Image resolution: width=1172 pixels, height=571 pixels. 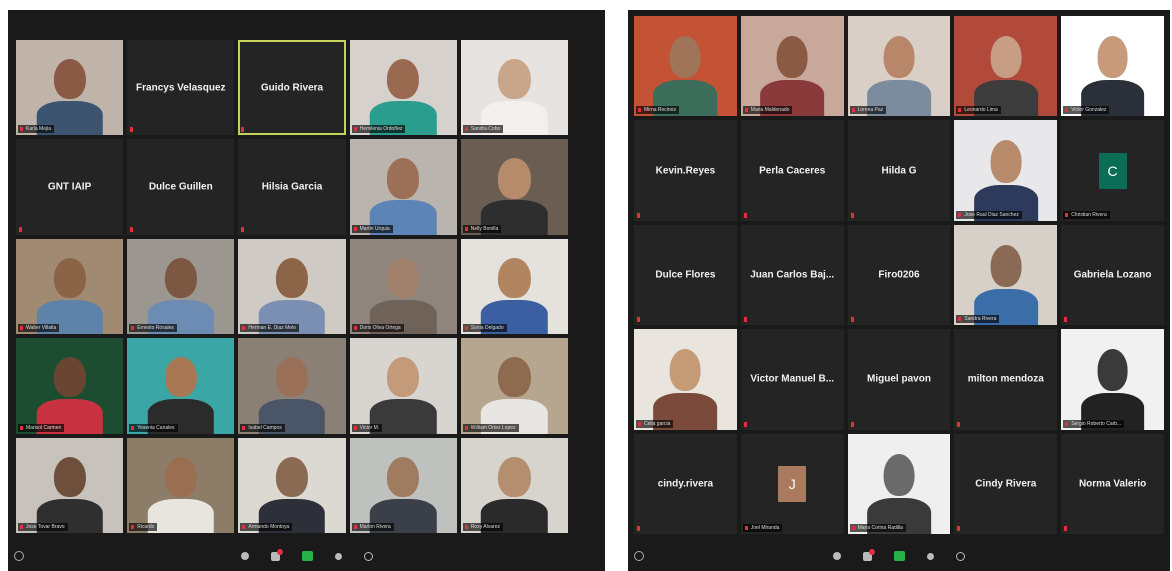 What do you see at coordinates (70, 386) in the screenshot?
I see `participant-tile: Marisol Carmen` at bounding box center [70, 386].